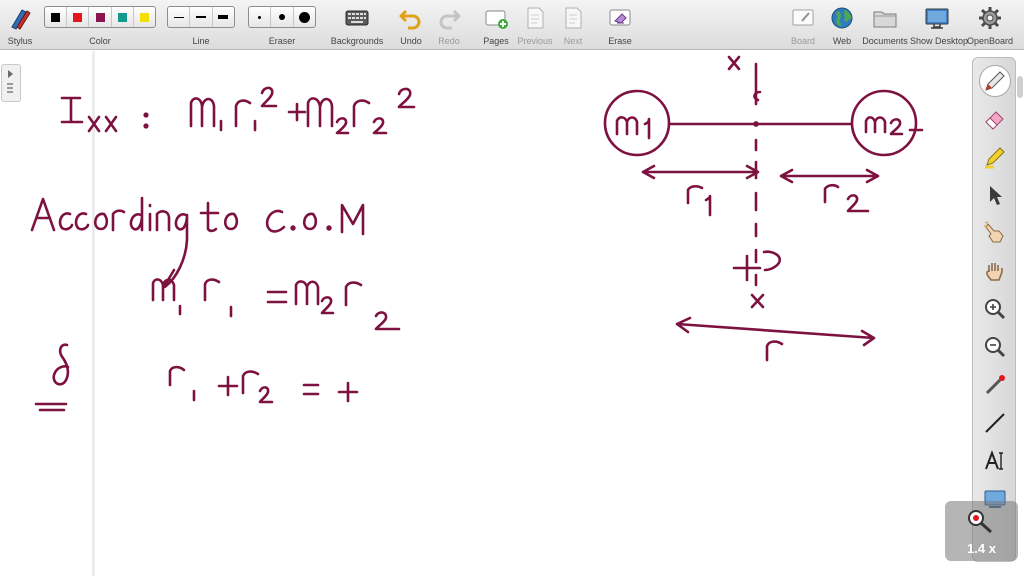 The height and width of the screenshot is (576, 1024). Describe the element at coordinates (197, 242) in the screenshot. I see `handwriting-according-to-com` at that location.